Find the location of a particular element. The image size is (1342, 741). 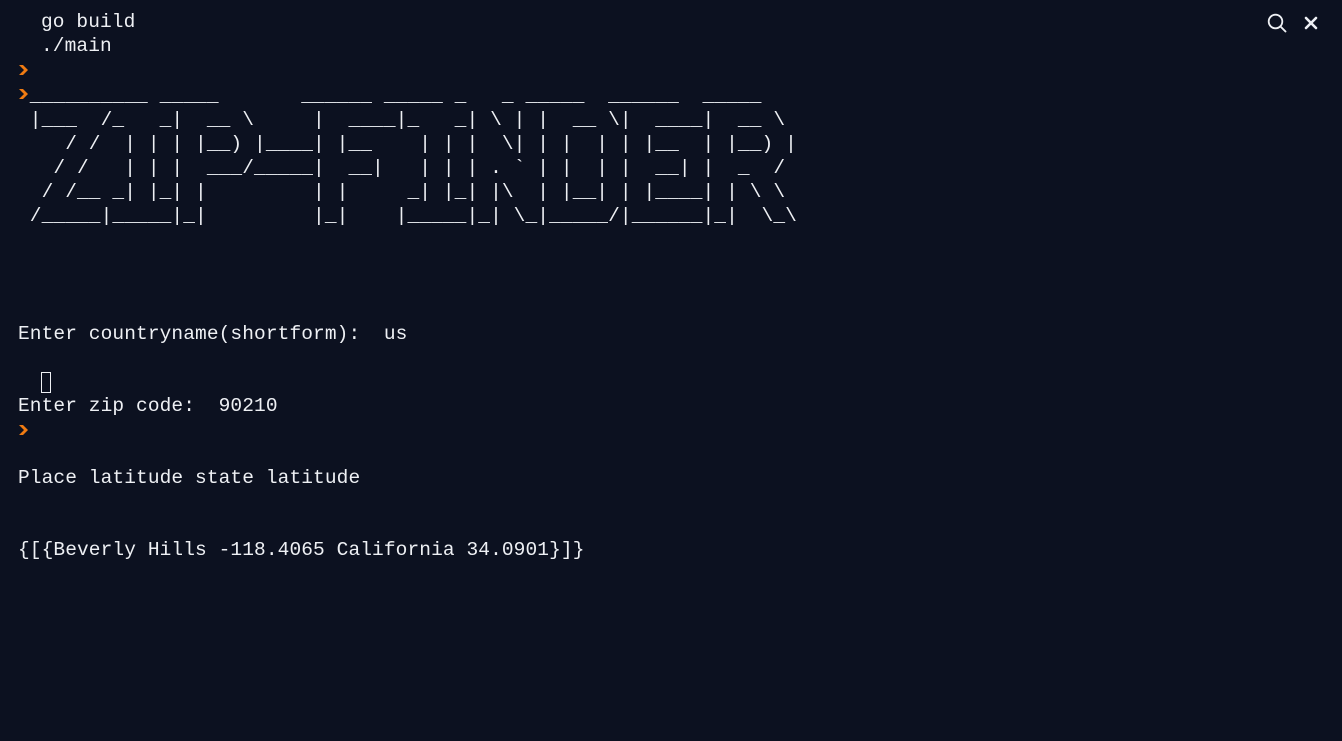

command-line: ./main is located at coordinates (65, 66).